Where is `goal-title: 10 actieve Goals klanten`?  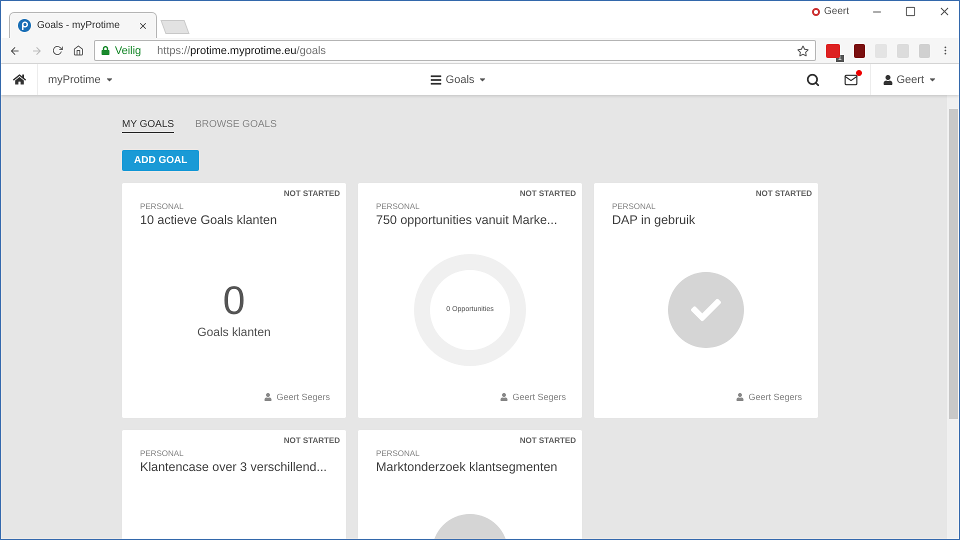
goal-title: 10 actieve Goals klanten is located at coordinates (209, 220).